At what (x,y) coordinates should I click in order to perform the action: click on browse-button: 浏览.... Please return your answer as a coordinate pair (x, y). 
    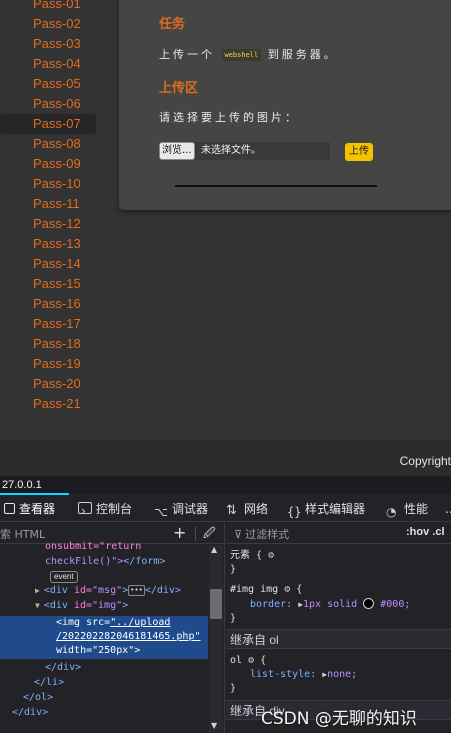
    Looking at the image, I should click on (177, 151).